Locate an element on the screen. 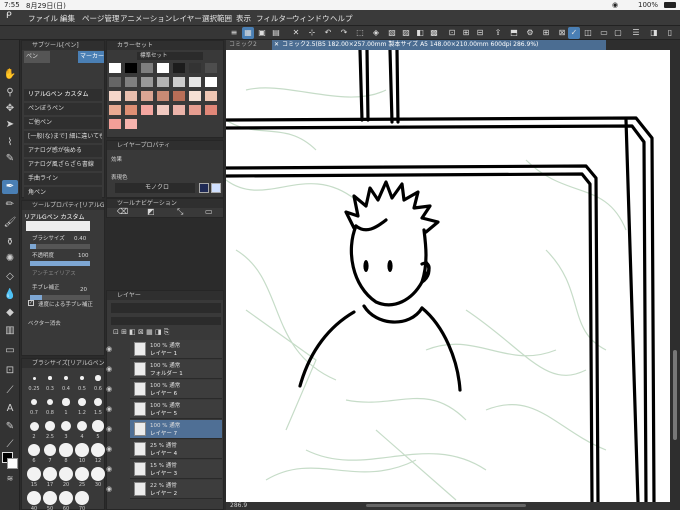 This screenshot has width=680, height=510. subtool-item: アナログ感が強める is located at coordinates (63, 151).